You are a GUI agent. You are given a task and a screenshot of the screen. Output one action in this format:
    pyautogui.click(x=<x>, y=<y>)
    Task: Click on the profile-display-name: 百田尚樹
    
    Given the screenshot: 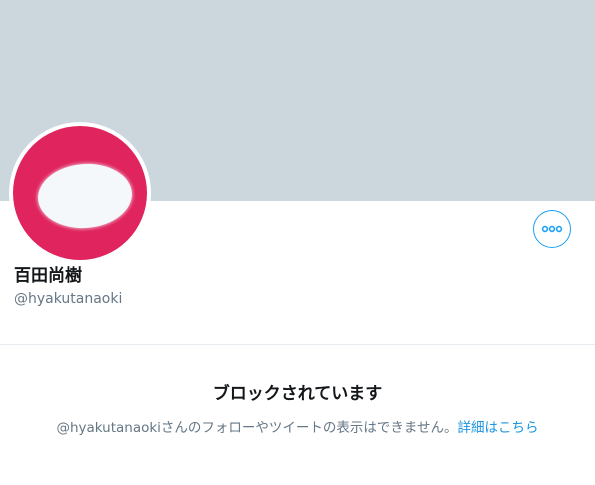 What is the action you would take?
    pyautogui.click(x=48, y=276)
    